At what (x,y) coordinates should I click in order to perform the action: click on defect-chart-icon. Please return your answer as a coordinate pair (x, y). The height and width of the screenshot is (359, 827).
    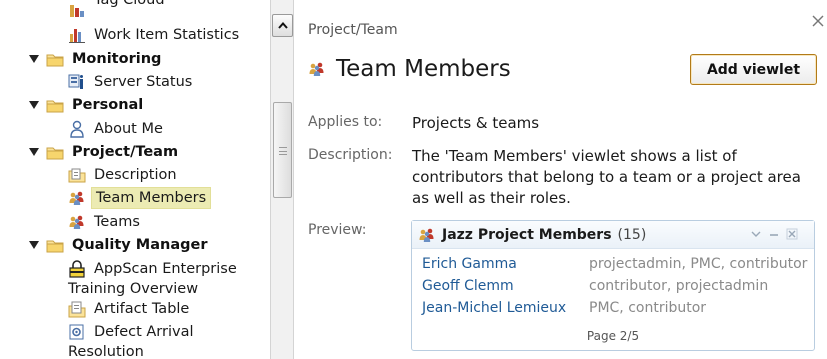
    Looking at the image, I should click on (77, 332).